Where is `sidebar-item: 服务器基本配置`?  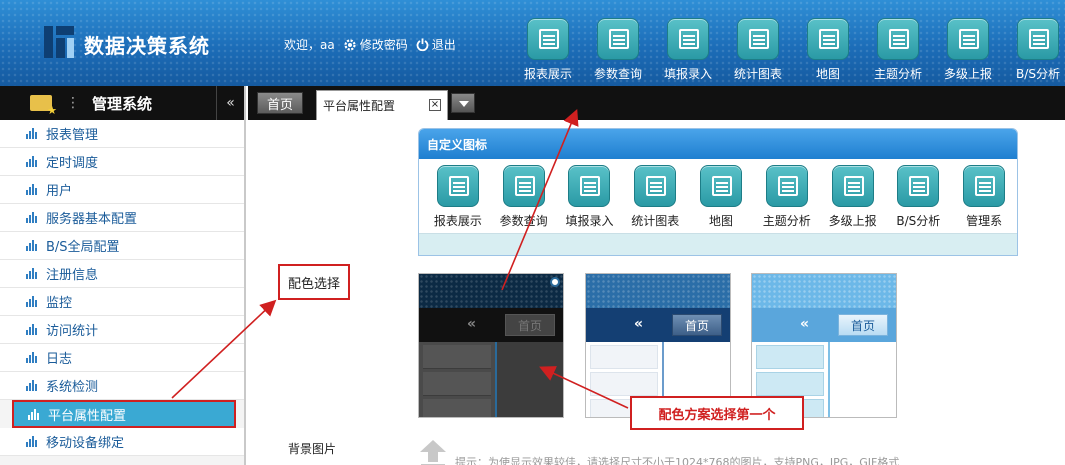 sidebar-item: 服务器基本配置 is located at coordinates (122, 218).